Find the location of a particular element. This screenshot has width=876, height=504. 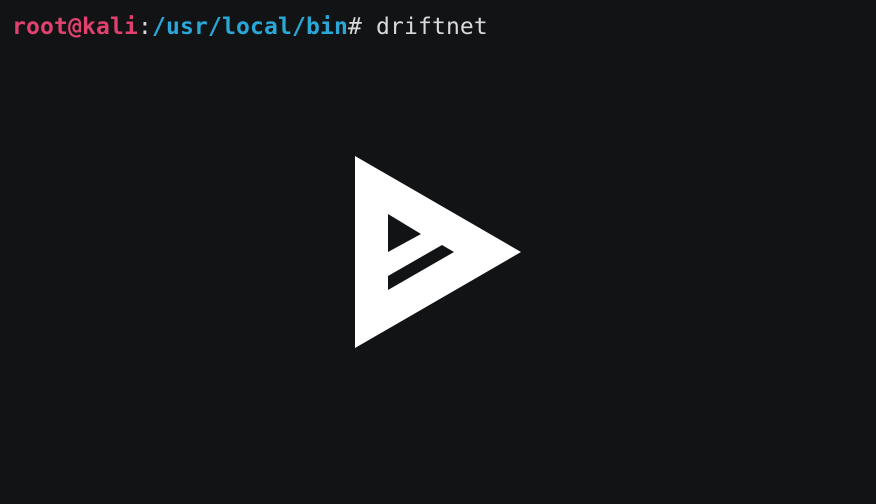

prompt-path: /usr/local/bin is located at coordinates (249, 27).